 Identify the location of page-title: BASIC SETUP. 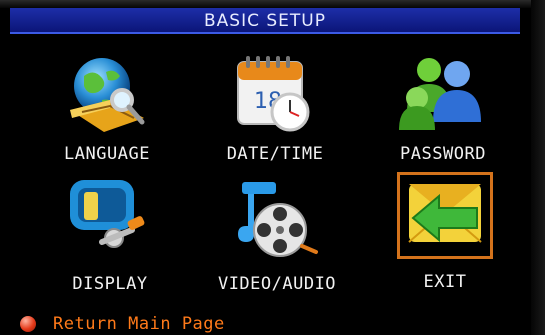
(265, 21).